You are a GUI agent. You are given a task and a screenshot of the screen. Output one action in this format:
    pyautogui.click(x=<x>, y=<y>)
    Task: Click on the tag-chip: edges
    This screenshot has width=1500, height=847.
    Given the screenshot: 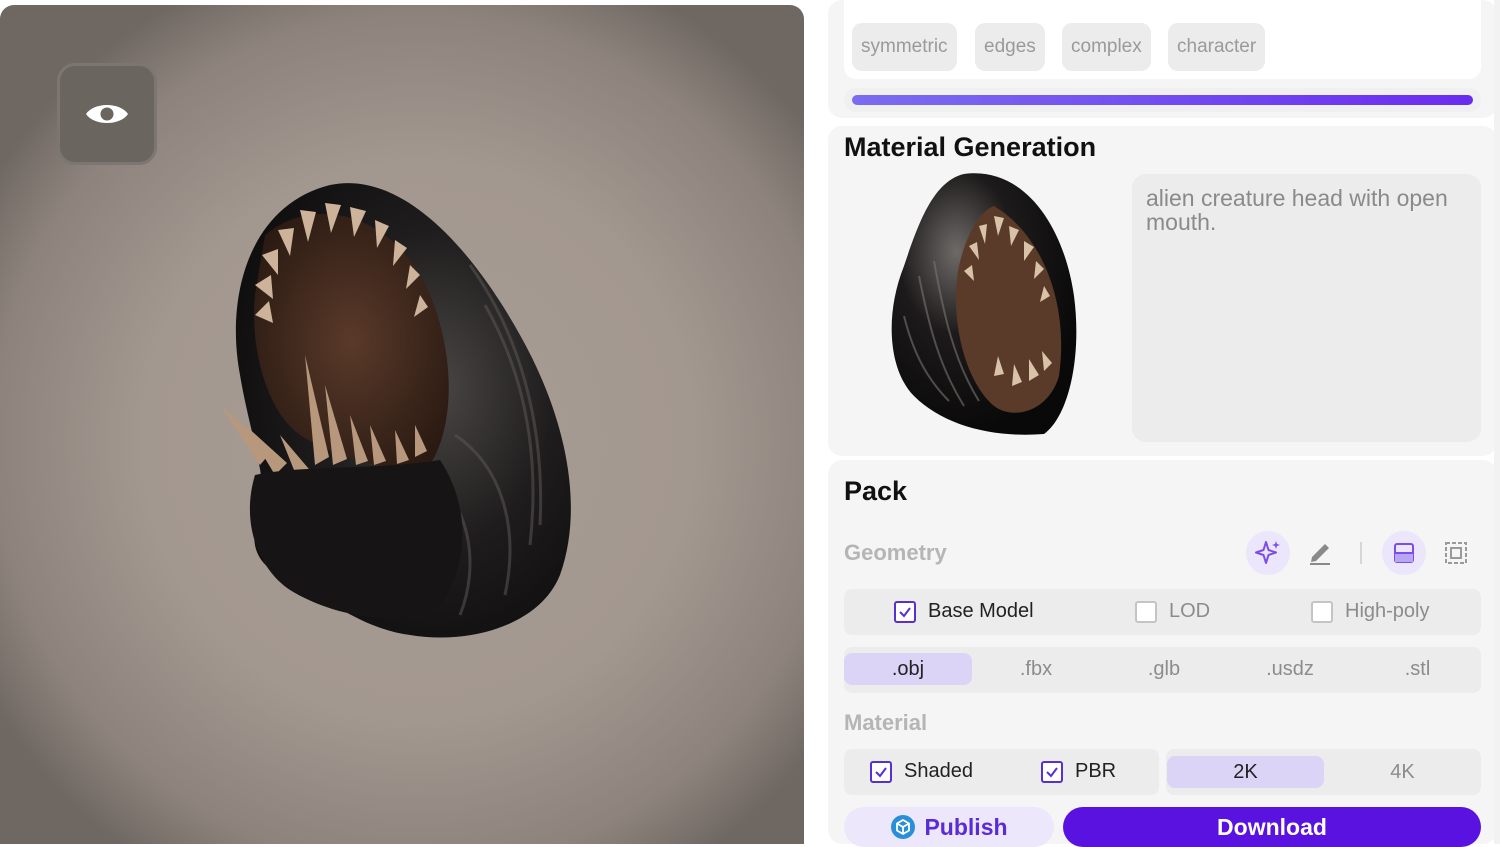 What is the action you would take?
    pyautogui.click(x=1010, y=47)
    